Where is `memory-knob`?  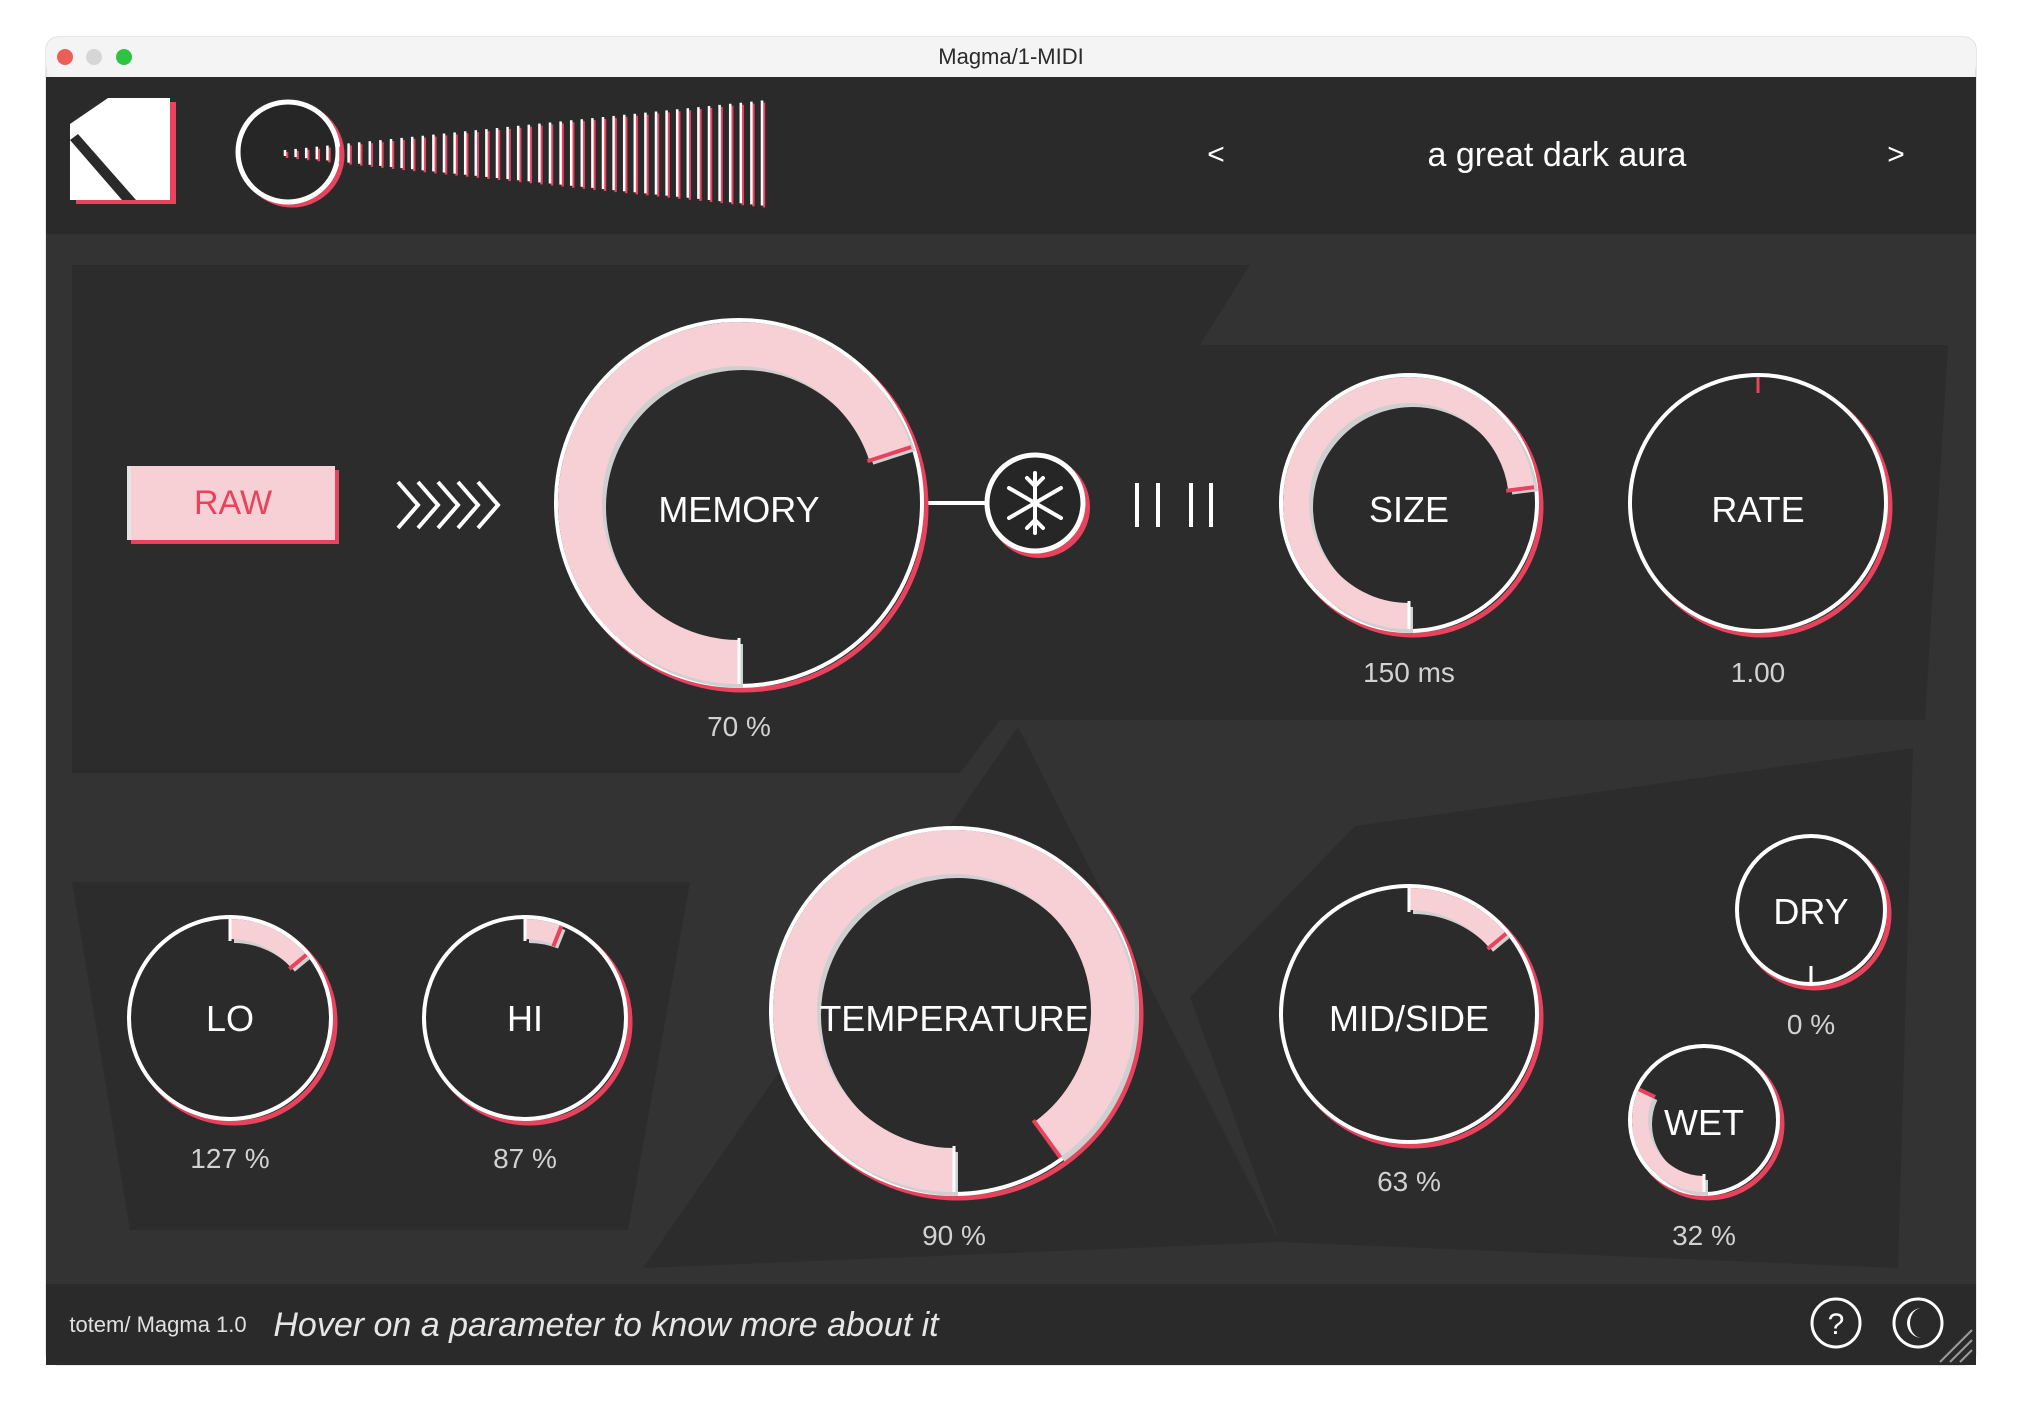
memory-knob is located at coordinates (742, 503).